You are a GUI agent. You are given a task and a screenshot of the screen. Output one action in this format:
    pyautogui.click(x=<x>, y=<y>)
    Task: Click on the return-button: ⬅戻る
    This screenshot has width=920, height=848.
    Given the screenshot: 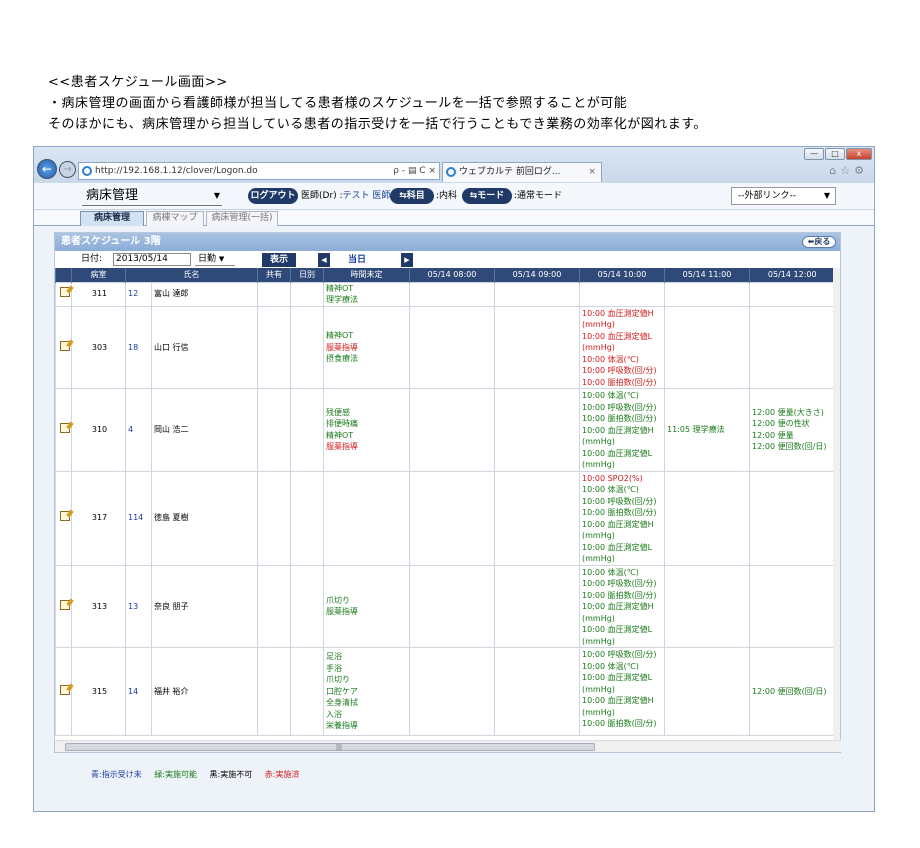 What is the action you would take?
    pyautogui.click(x=819, y=242)
    